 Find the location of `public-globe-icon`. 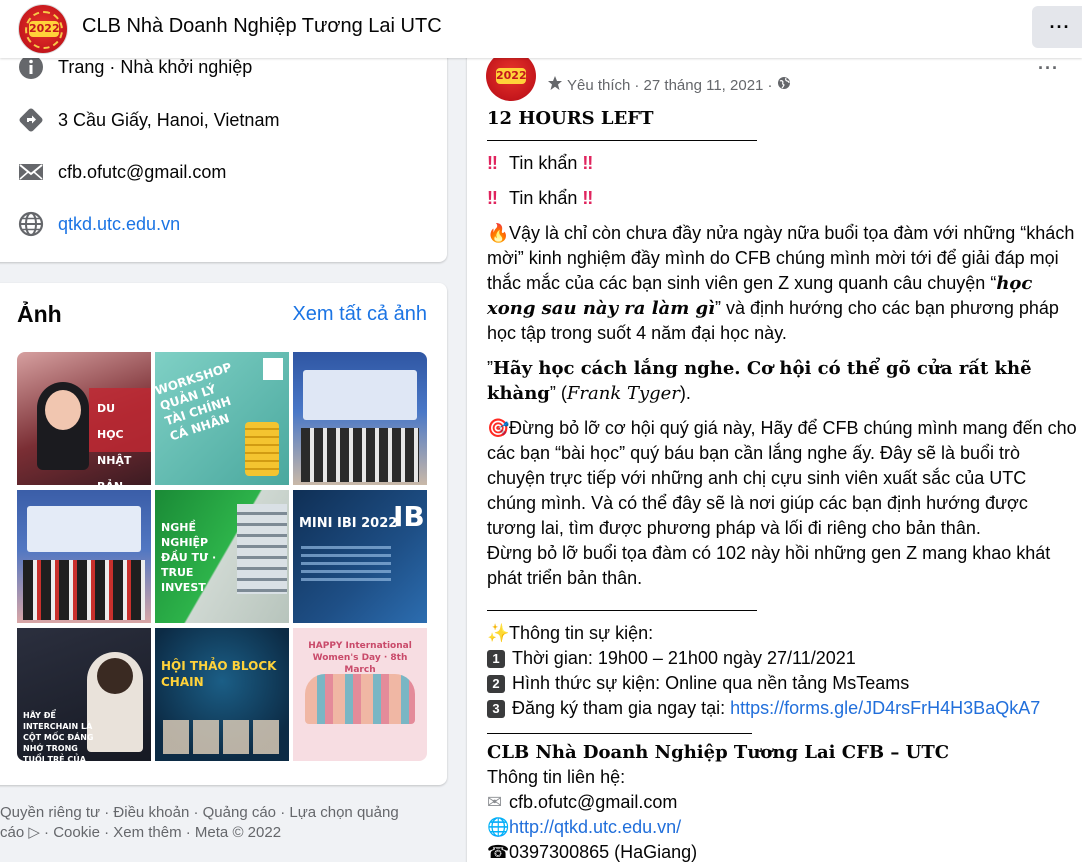

public-globe-icon is located at coordinates (784, 85).